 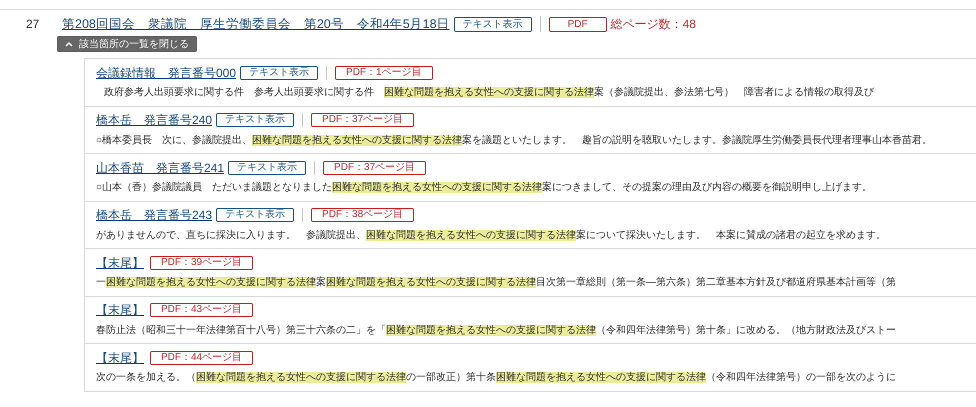 I want to click on pdf-page-button: PDF：43ページ目, so click(x=202, y=310).